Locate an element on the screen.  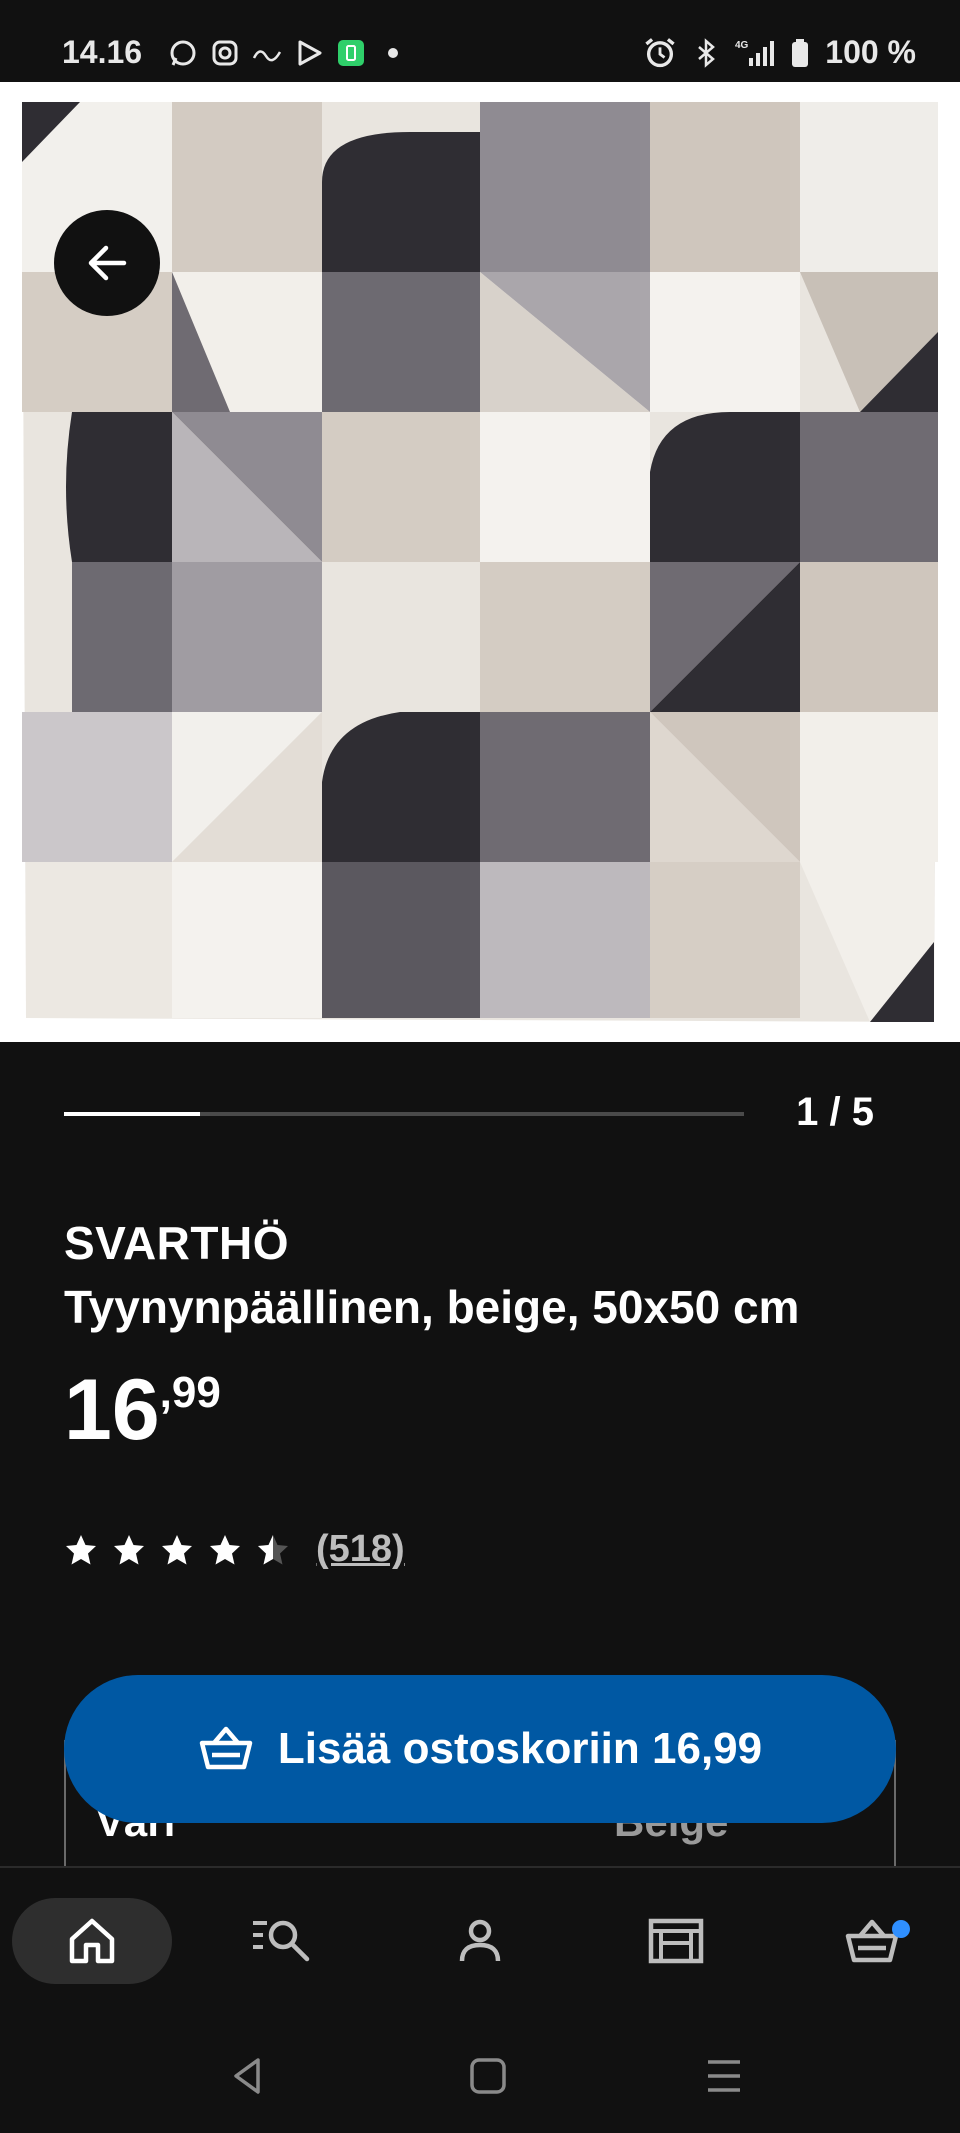
4g-signal-icon: 4G is located at coordinates (755, 53).